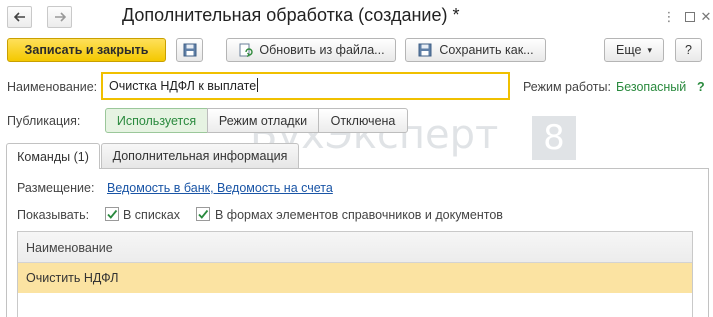 This screenshot has width=713, height=317. What do you see at coordinates (183, 86) in the screenshot?
I see `name-input-value: Очистка НДФЛ к выплате` at bounding box center [183, 86].